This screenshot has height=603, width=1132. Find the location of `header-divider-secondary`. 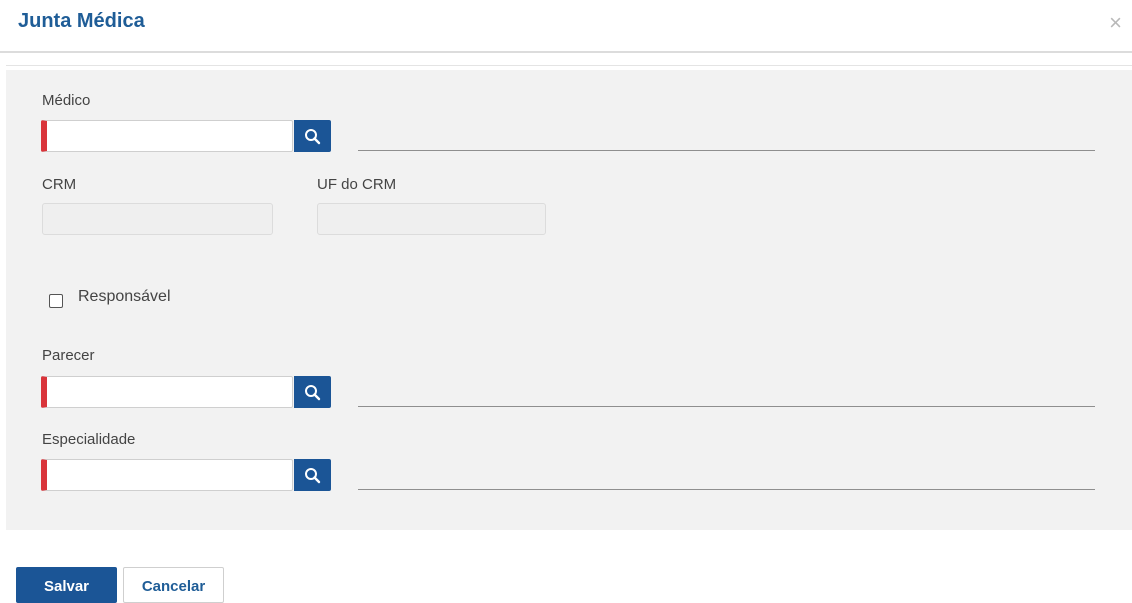

header-divider-secondary is located at coordinates (569, 65).